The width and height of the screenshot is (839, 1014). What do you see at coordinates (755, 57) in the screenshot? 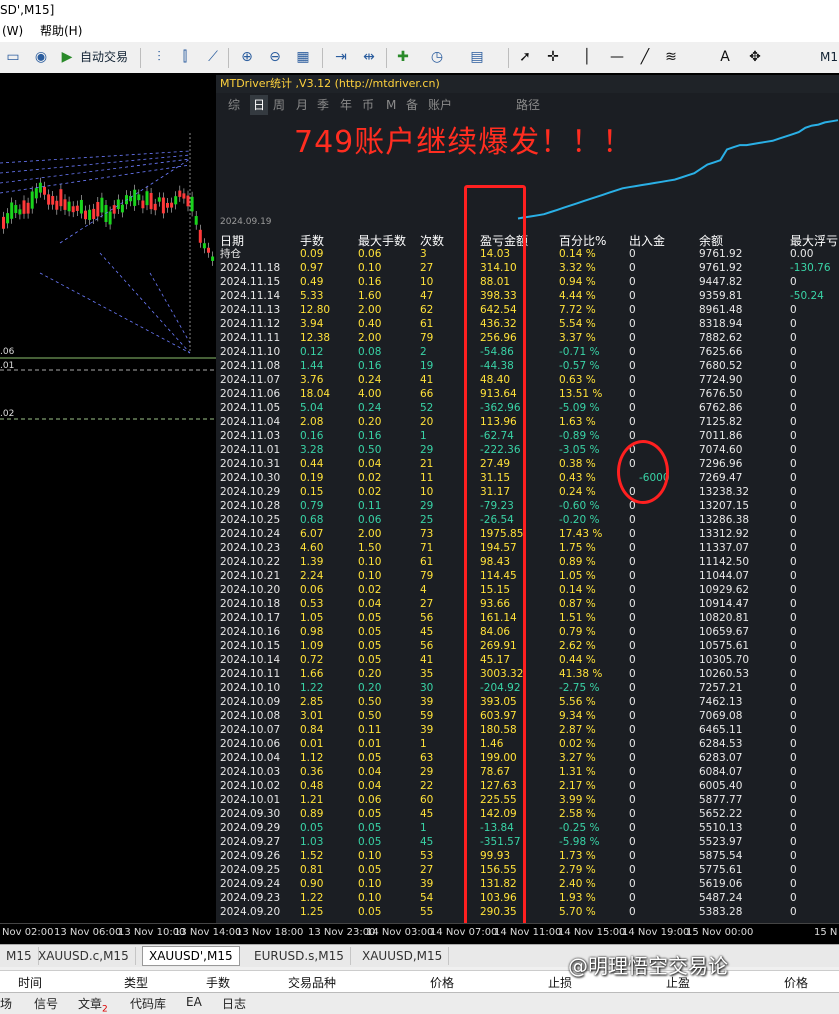
I see `arrows-icon: ✥` at bounding box center [755, 57].